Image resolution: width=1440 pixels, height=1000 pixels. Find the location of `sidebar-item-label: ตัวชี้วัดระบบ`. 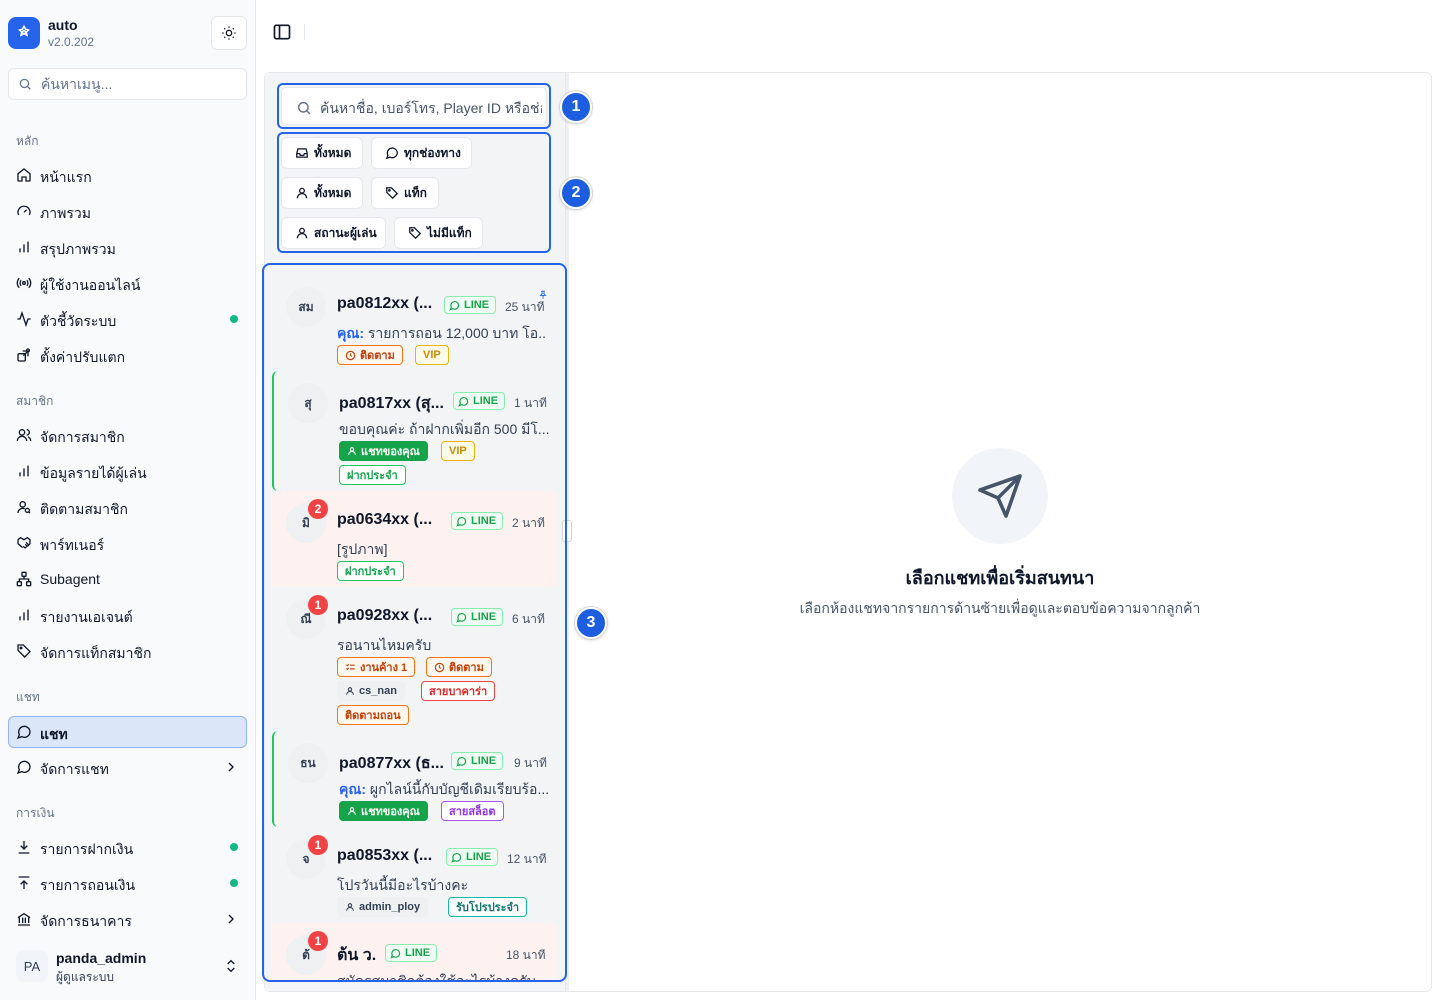

sidebar-item-label: ตัวชี้วัดระบบ is located at coordinates (78, 321).